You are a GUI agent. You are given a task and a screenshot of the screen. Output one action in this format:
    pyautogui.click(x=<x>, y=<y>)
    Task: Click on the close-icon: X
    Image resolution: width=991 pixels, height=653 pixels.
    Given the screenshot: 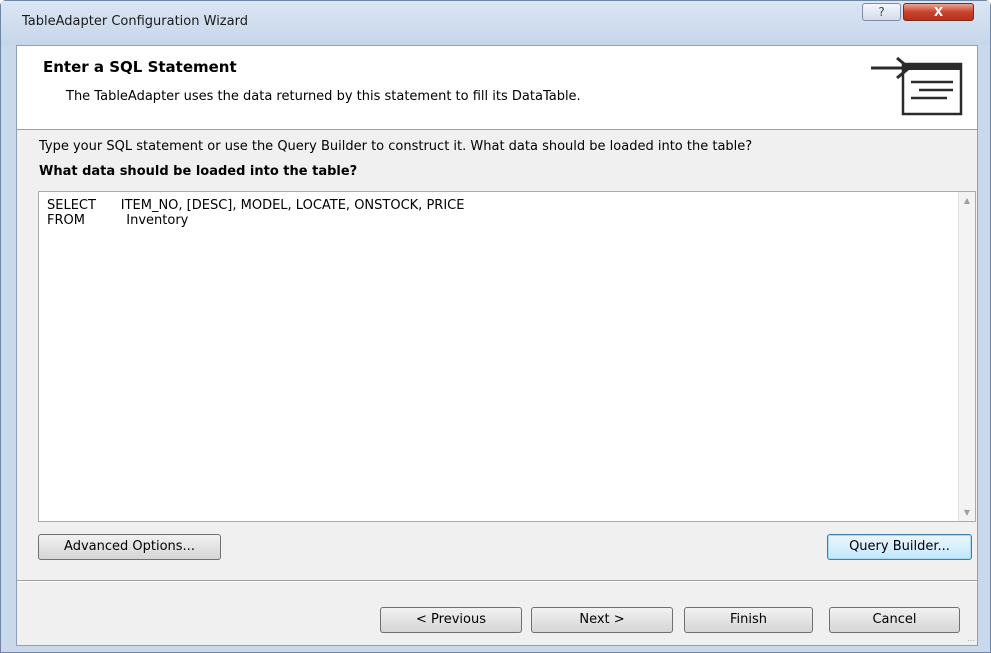 What is the action you would take?
    pyautogui.click(x=938, y=12)
    